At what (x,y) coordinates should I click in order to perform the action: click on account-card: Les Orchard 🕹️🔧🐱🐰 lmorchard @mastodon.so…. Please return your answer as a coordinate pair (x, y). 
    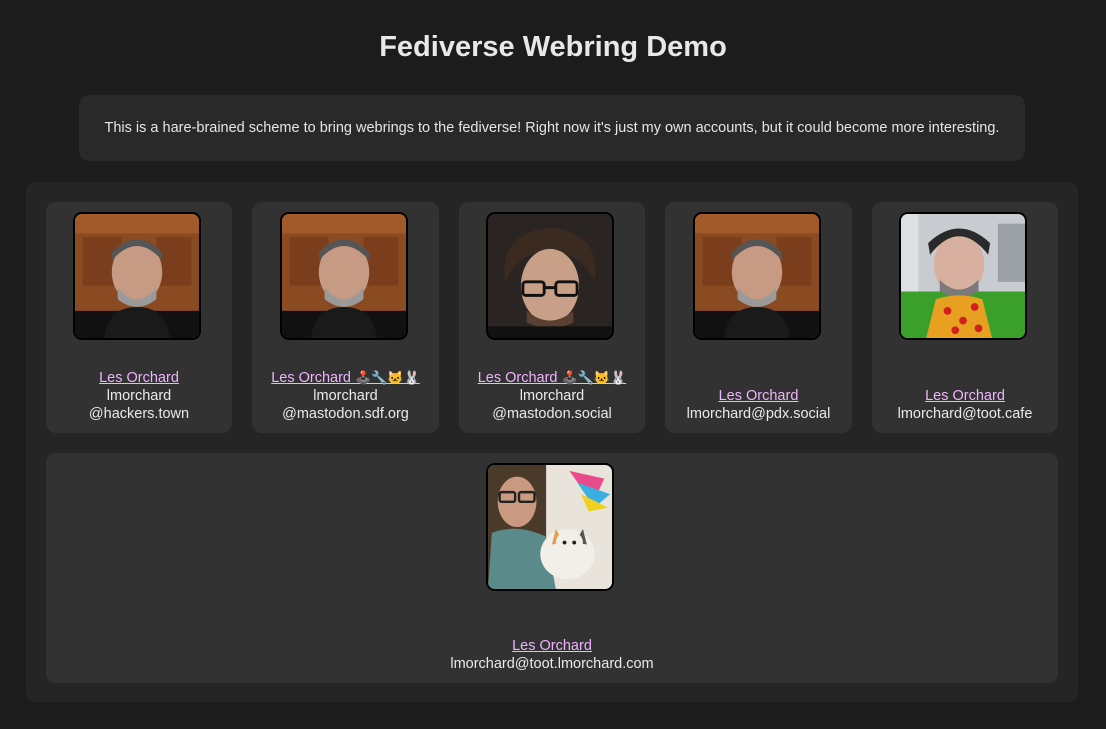
    Looking at the image, I should click on (552, 317).